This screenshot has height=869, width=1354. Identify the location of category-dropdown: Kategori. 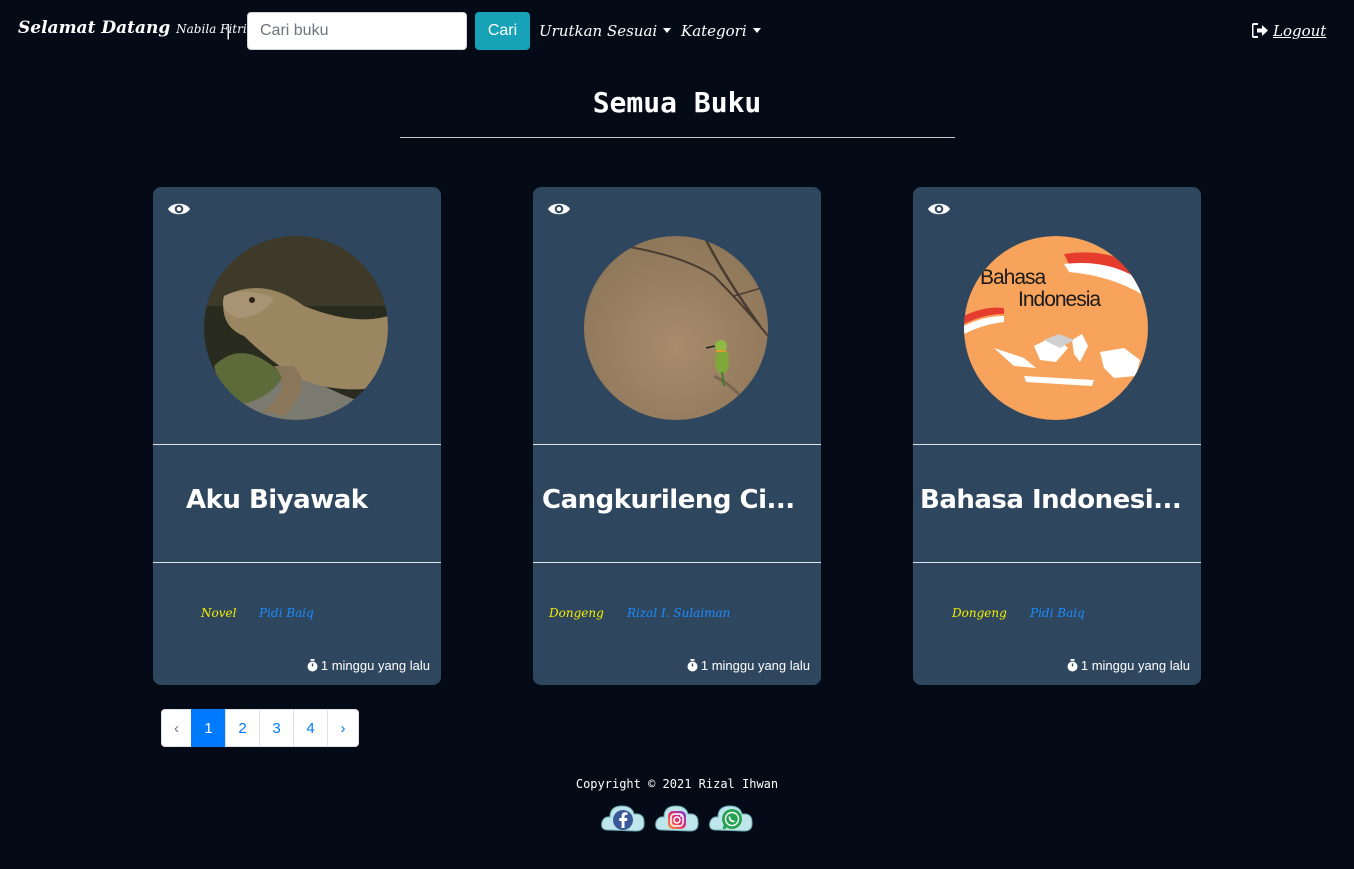
(721, 31).